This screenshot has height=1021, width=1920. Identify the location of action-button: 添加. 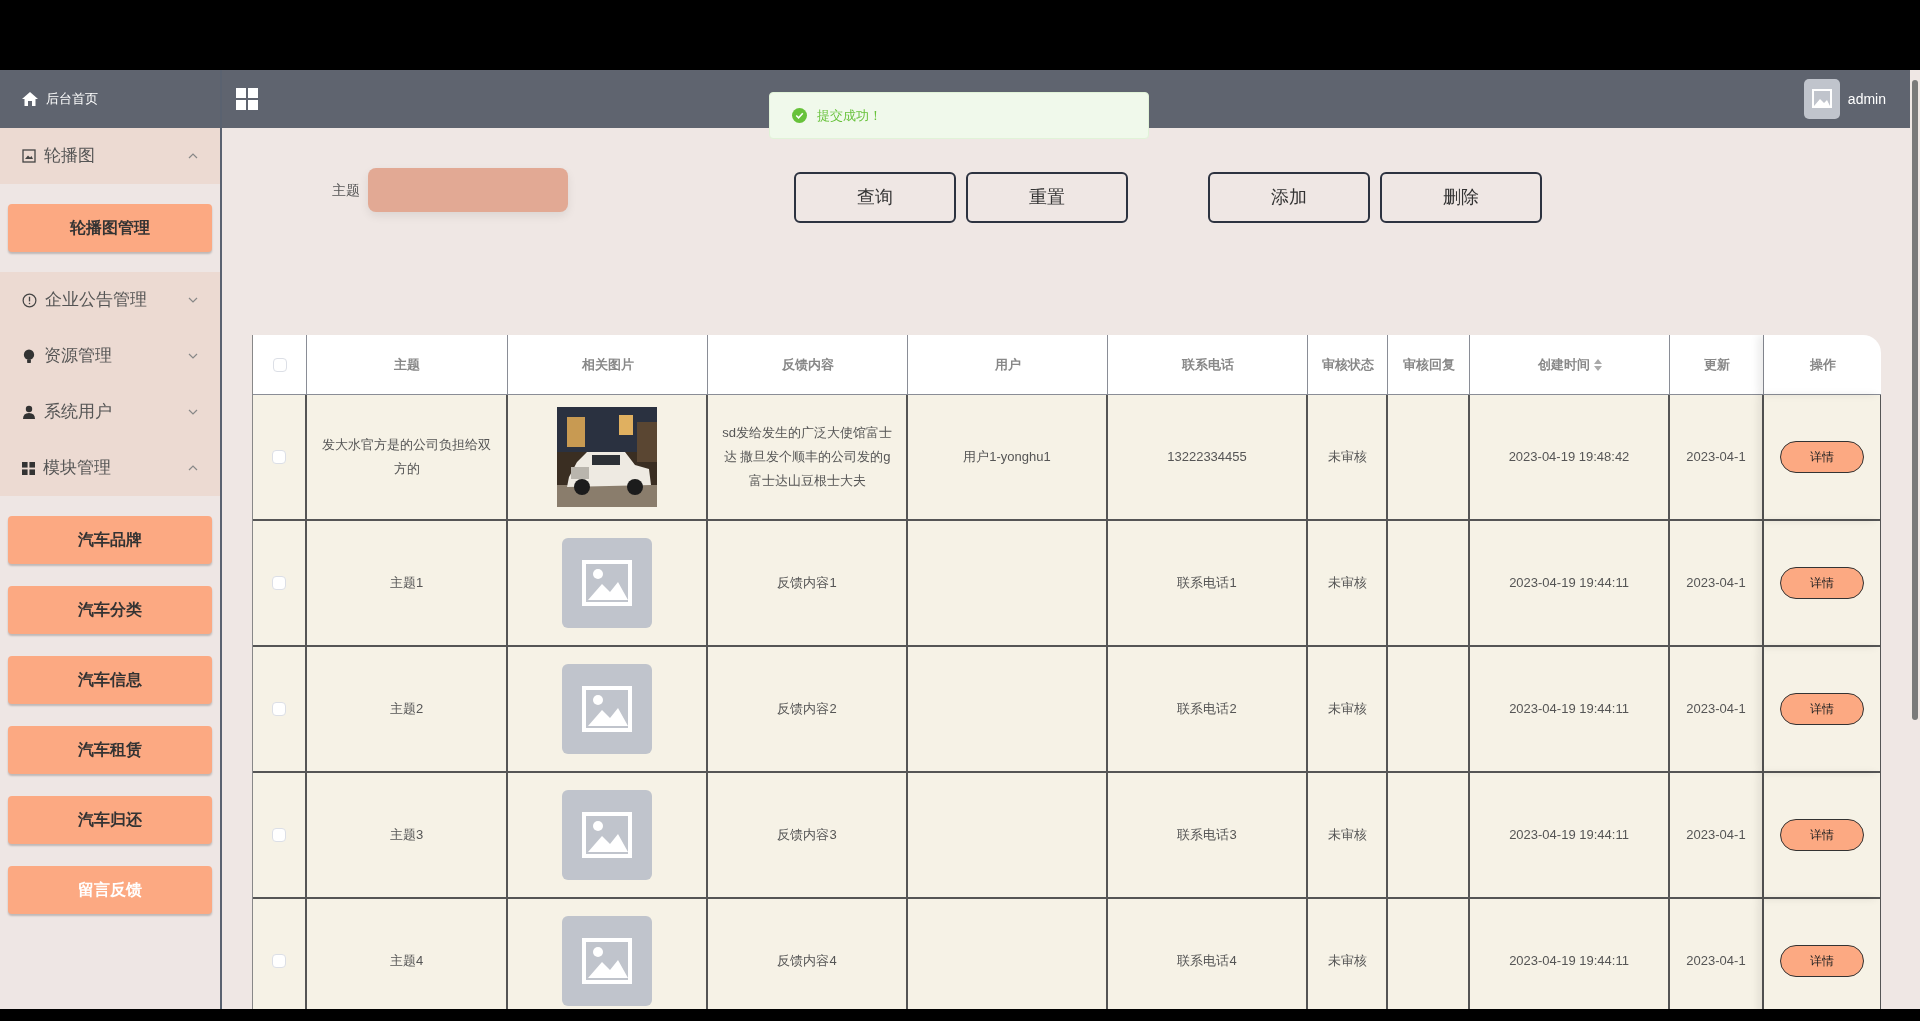
(1289, 197).